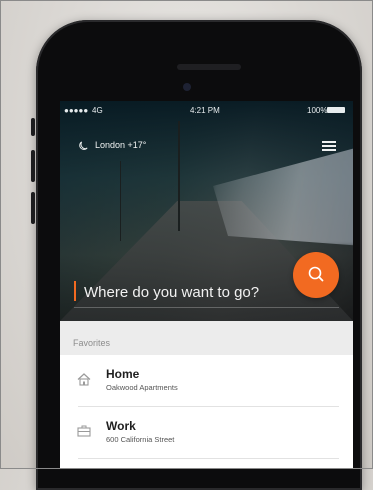  I want to click on favorite-item-work: Work 600 California Street, so click(206, 433).